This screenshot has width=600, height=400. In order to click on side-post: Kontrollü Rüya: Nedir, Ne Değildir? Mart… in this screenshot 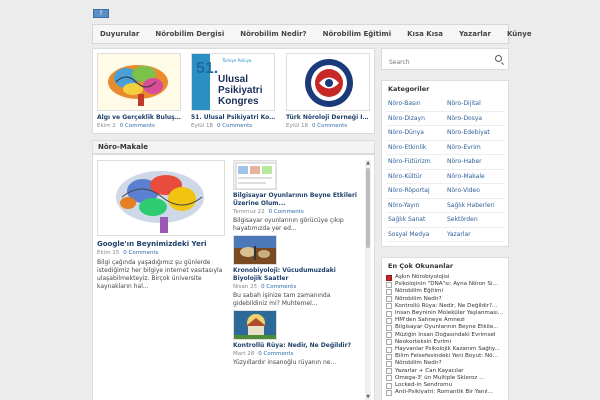, I will do `click(298, 338)`.